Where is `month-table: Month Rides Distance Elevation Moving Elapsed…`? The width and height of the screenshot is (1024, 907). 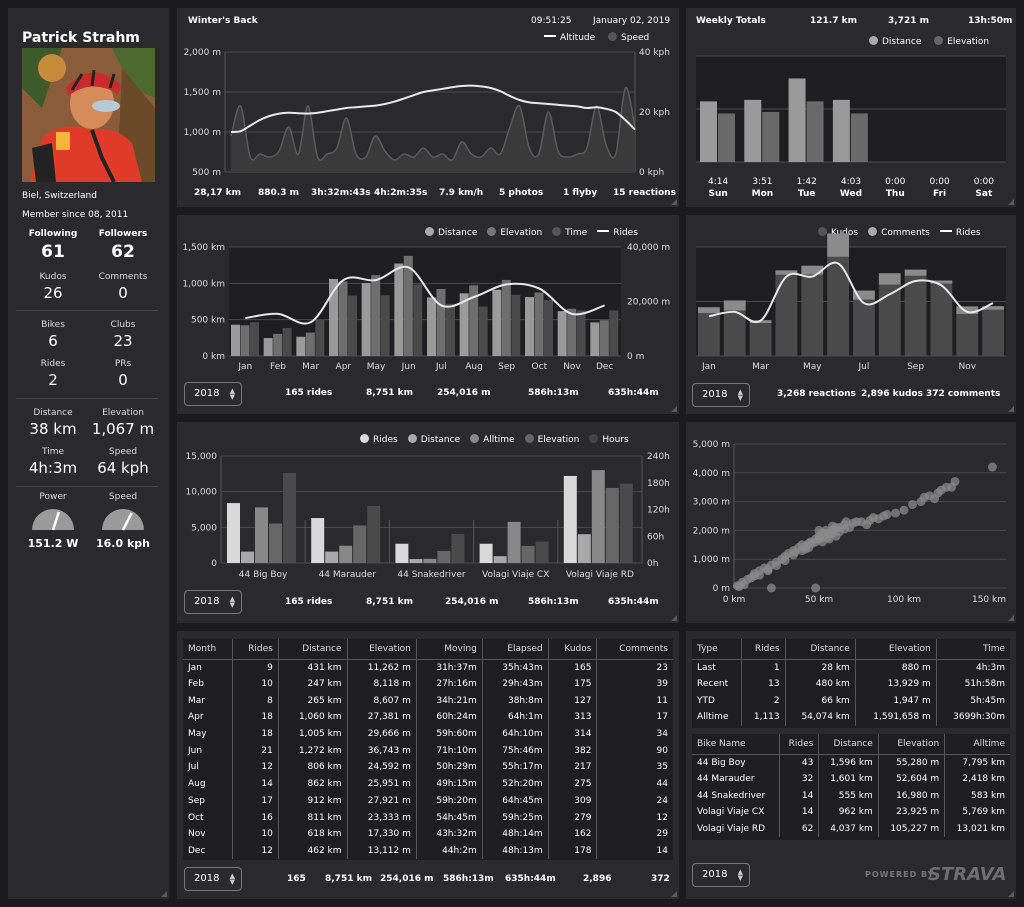
month-table: Month Rides Distance Elevation Moving Elapsed… is located at coordinates (428, 749).